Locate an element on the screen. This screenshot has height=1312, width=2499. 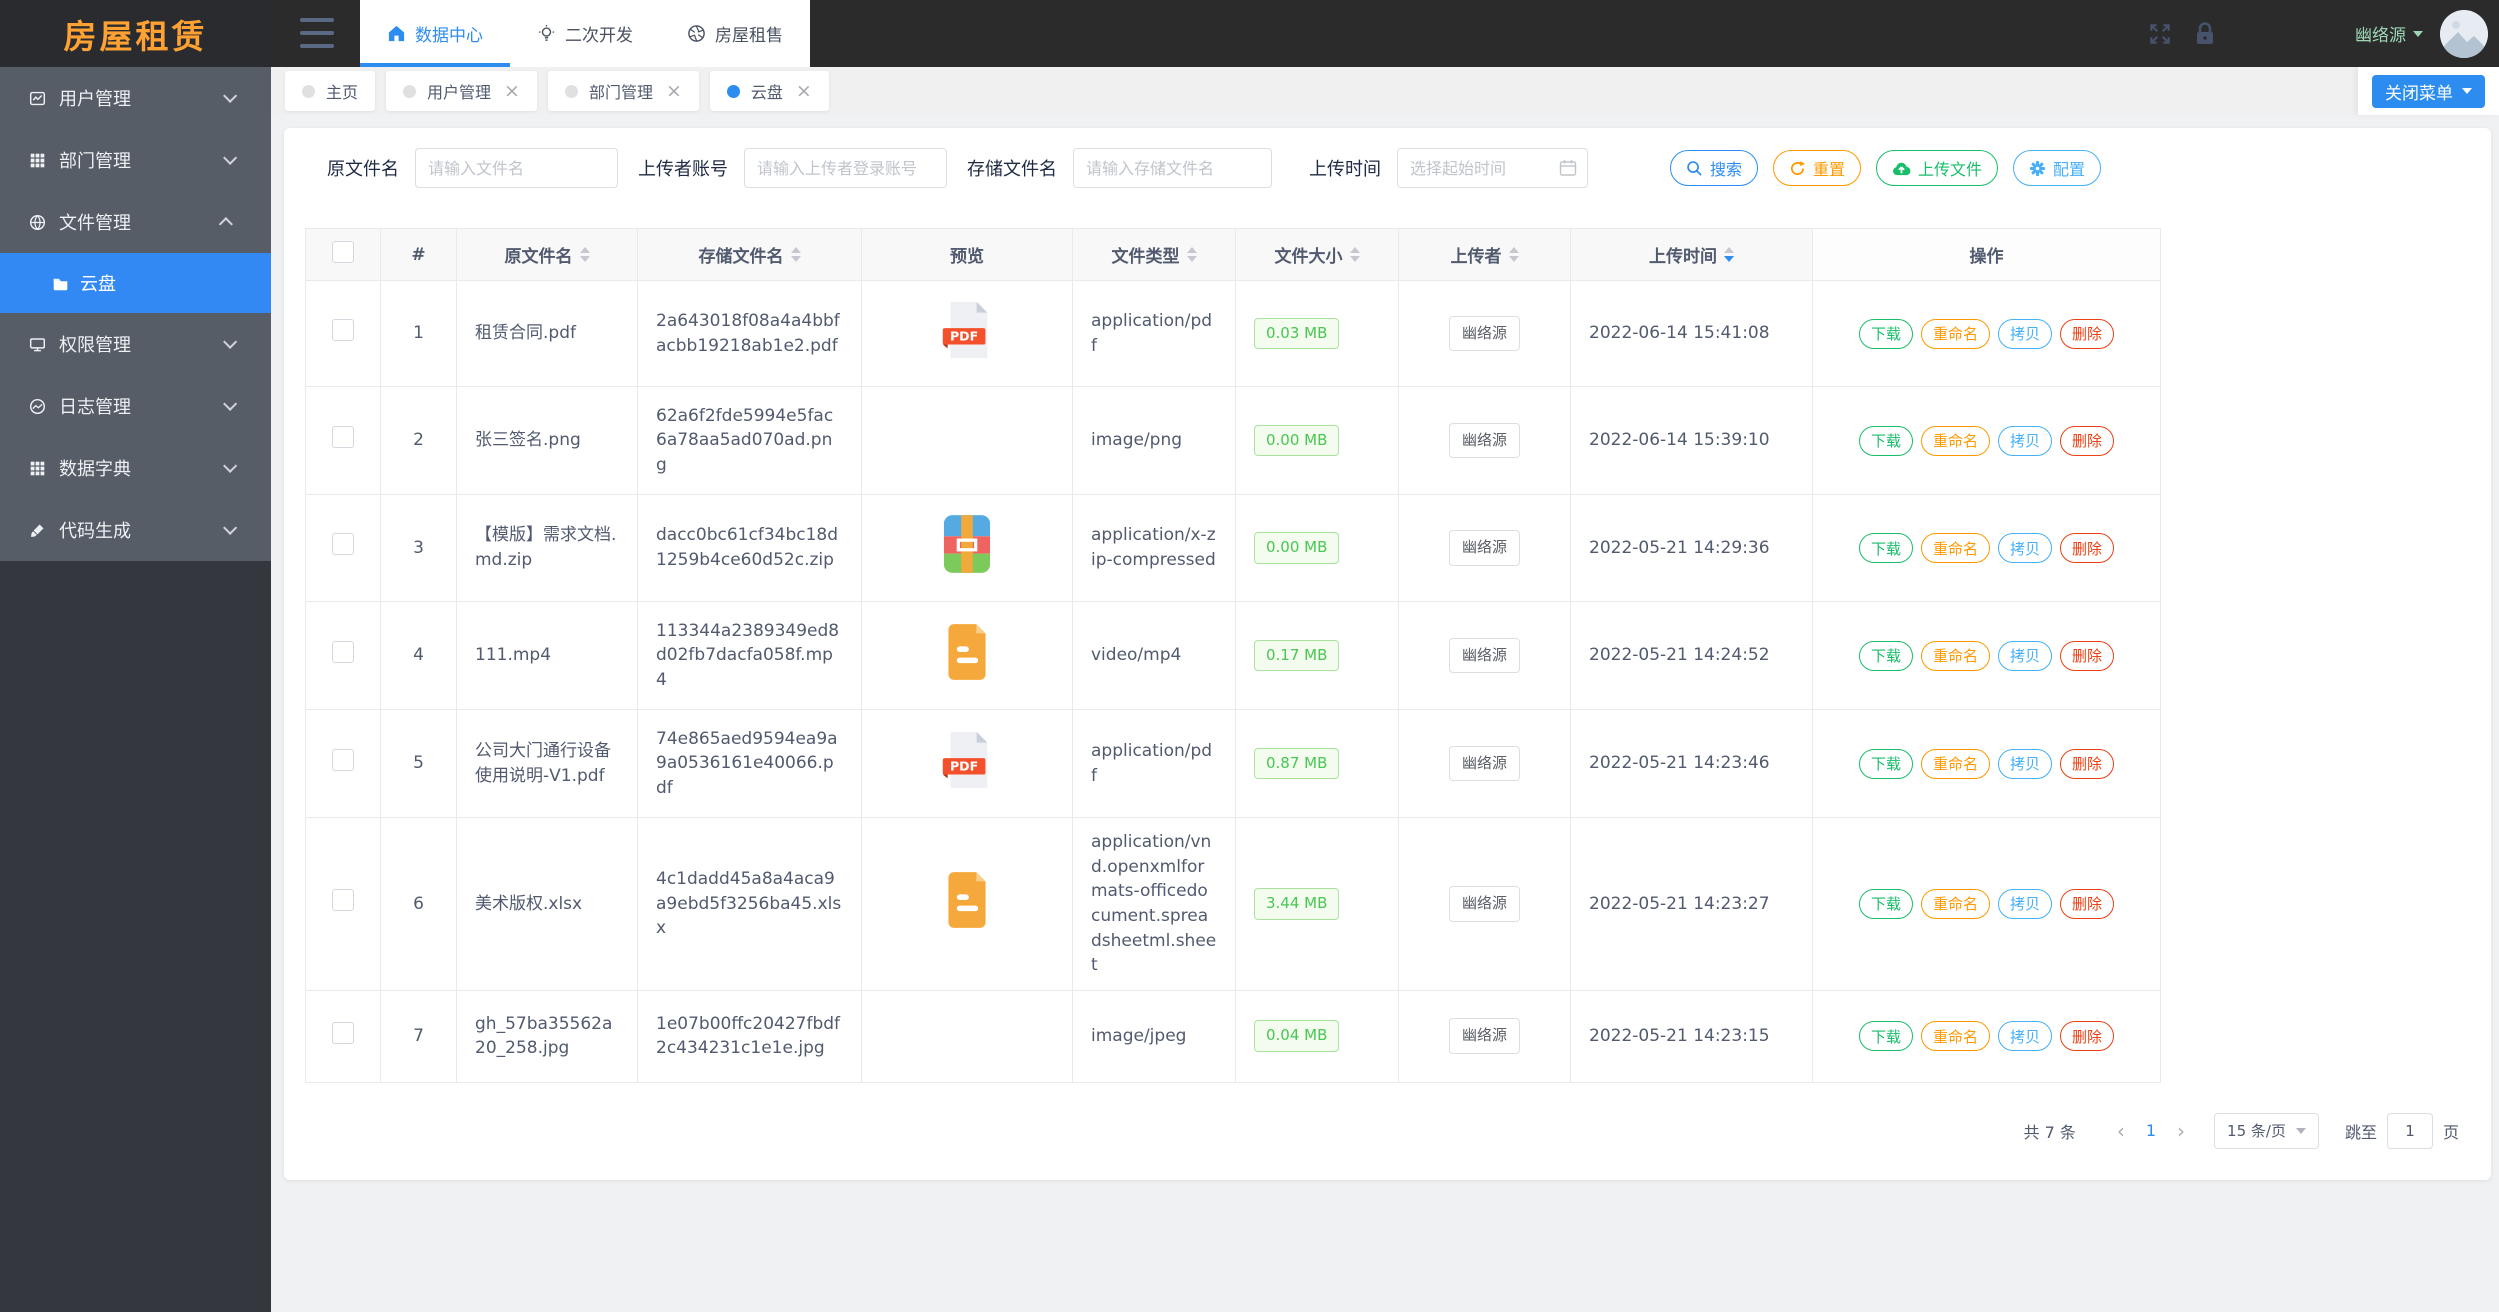
close-menu-button: 关闭菜单 is located at coordinates (2428, 91).